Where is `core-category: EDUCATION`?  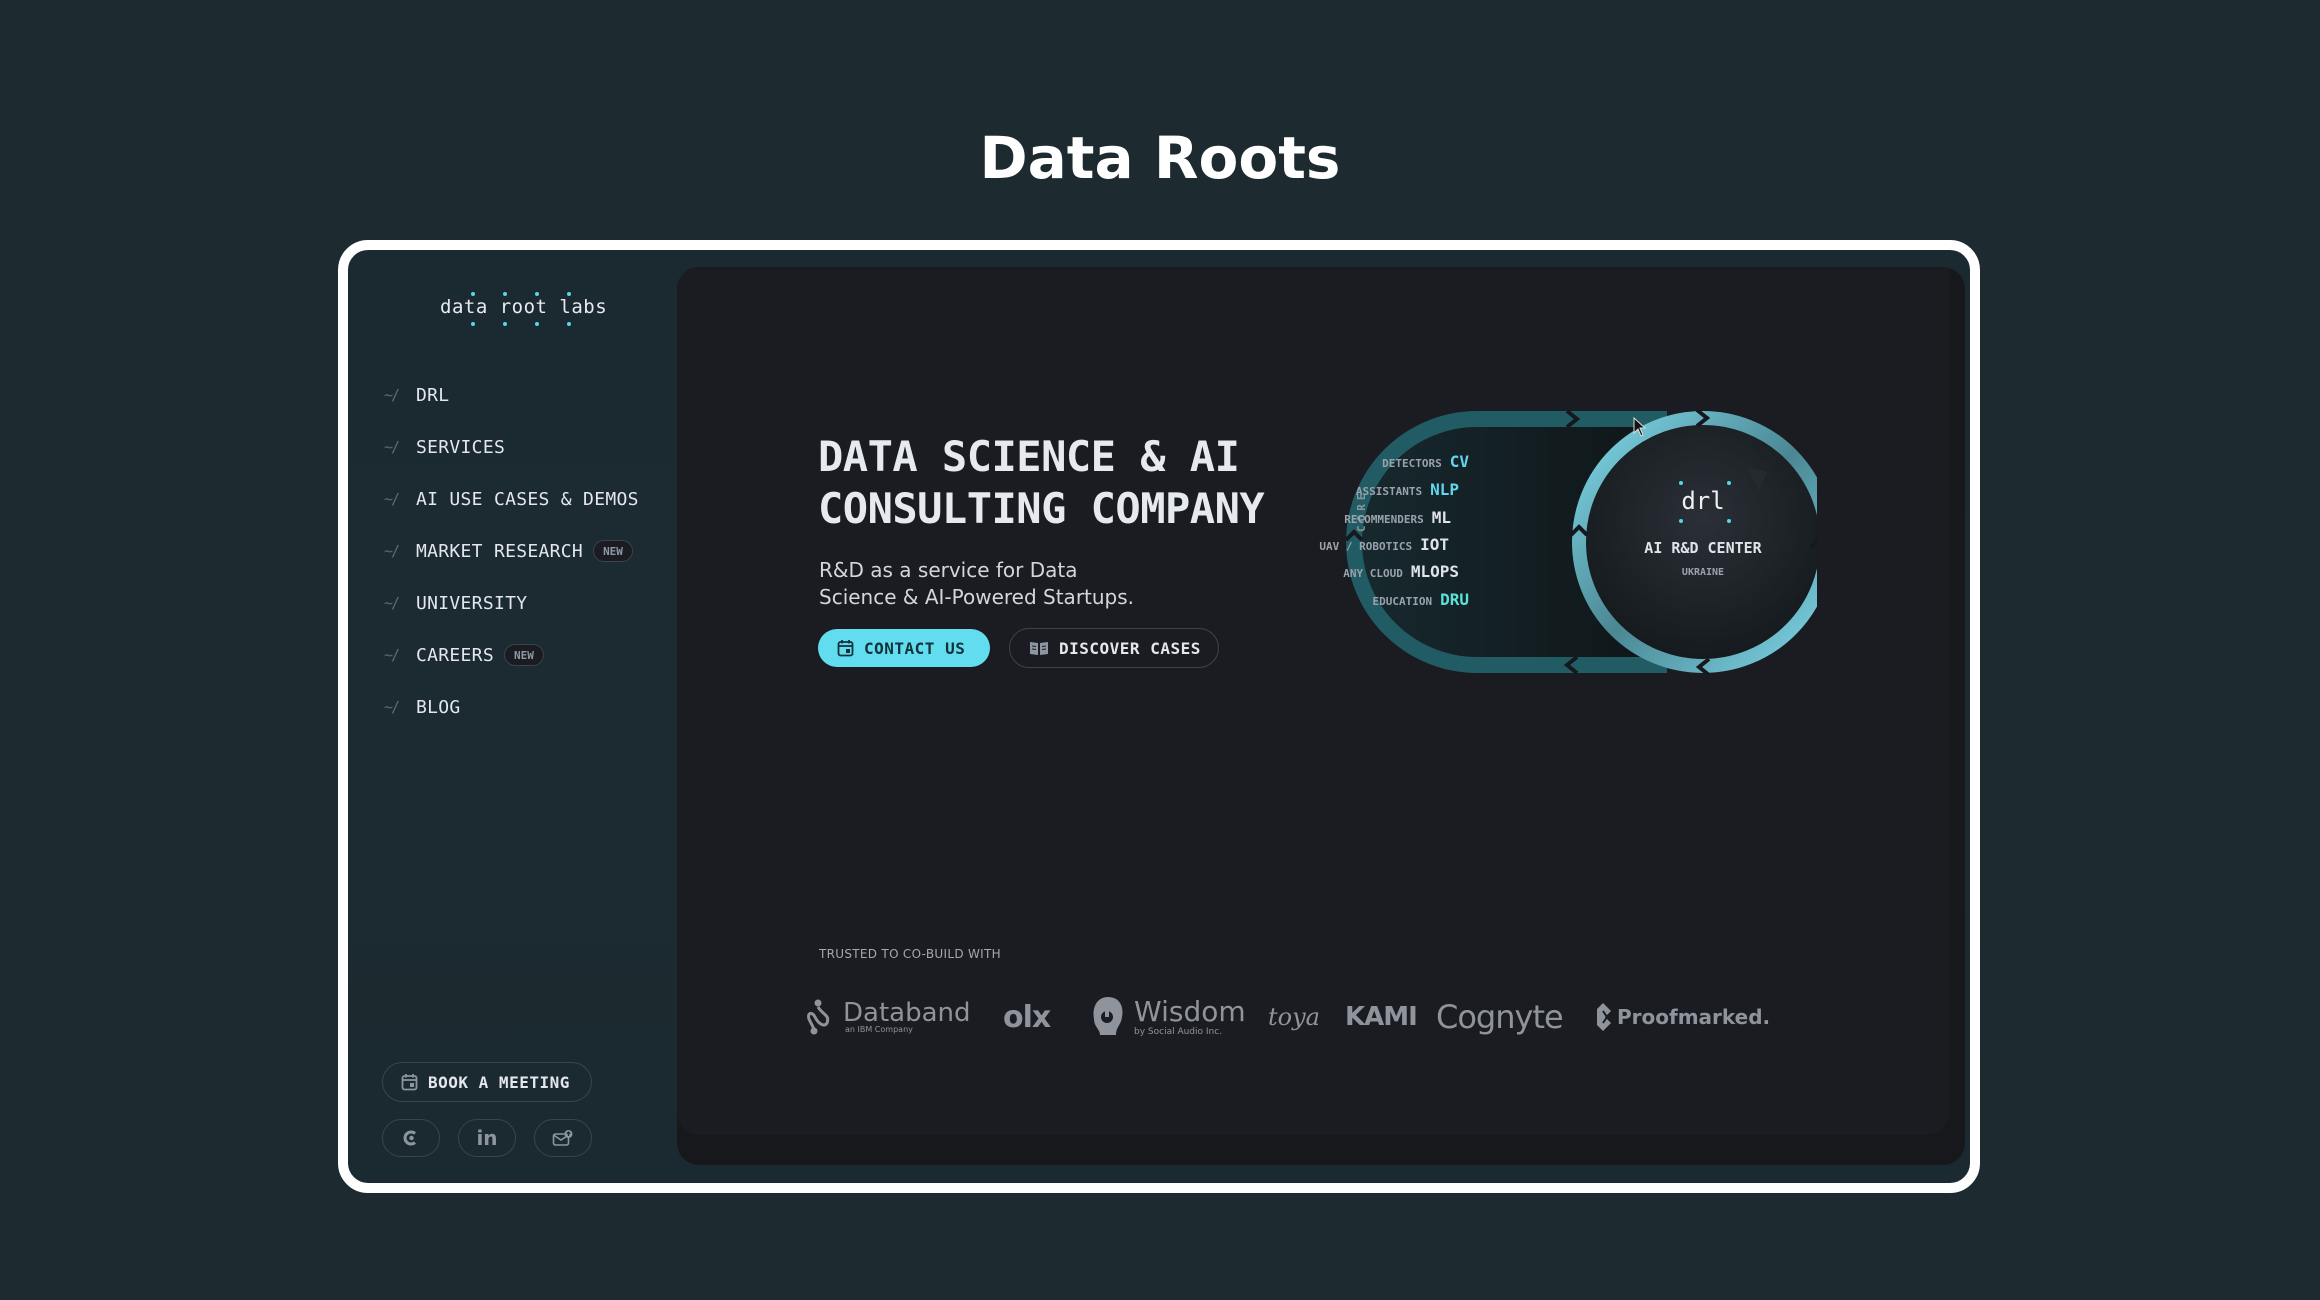 core-category: EDUCATION is located at coordinates (1402, 601).